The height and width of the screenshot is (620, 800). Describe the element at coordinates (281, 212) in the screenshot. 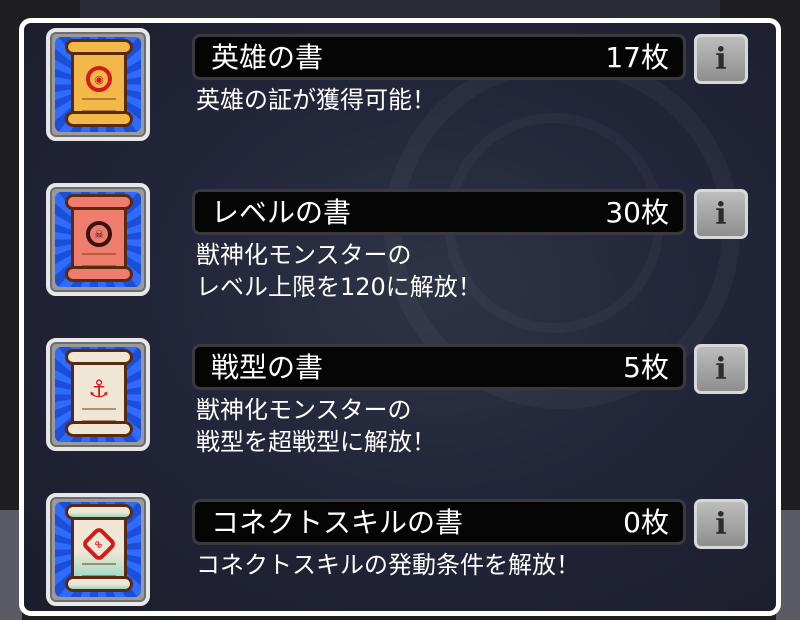

I see `book-title: レベルの書` at that location.